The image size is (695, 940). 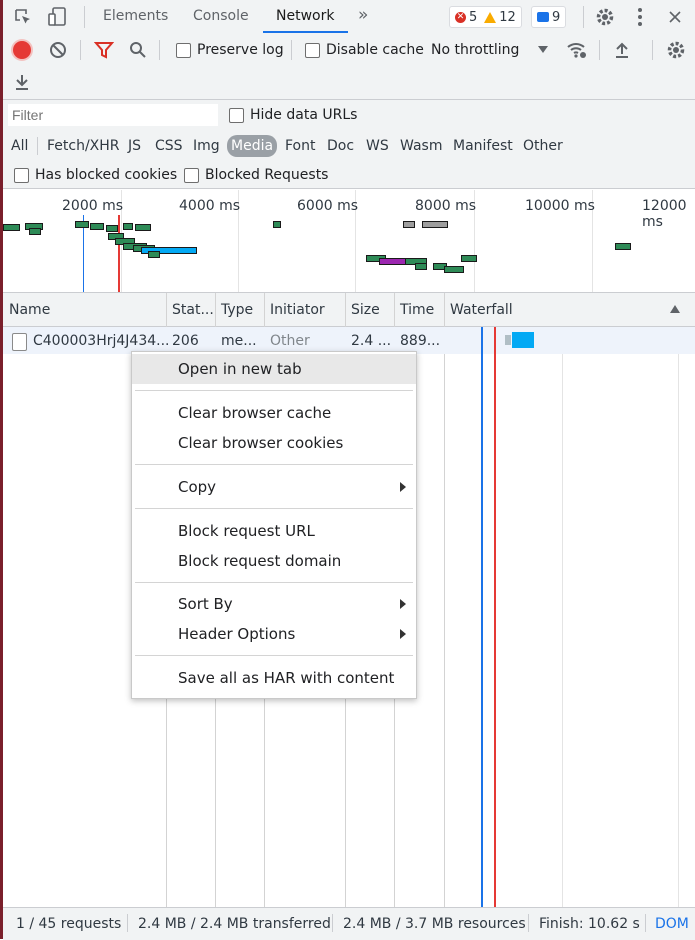 What do you see at coordinates (543, 49) in the screenshot?
I see `chevron-down-icon` at bounding box center [543, 49].